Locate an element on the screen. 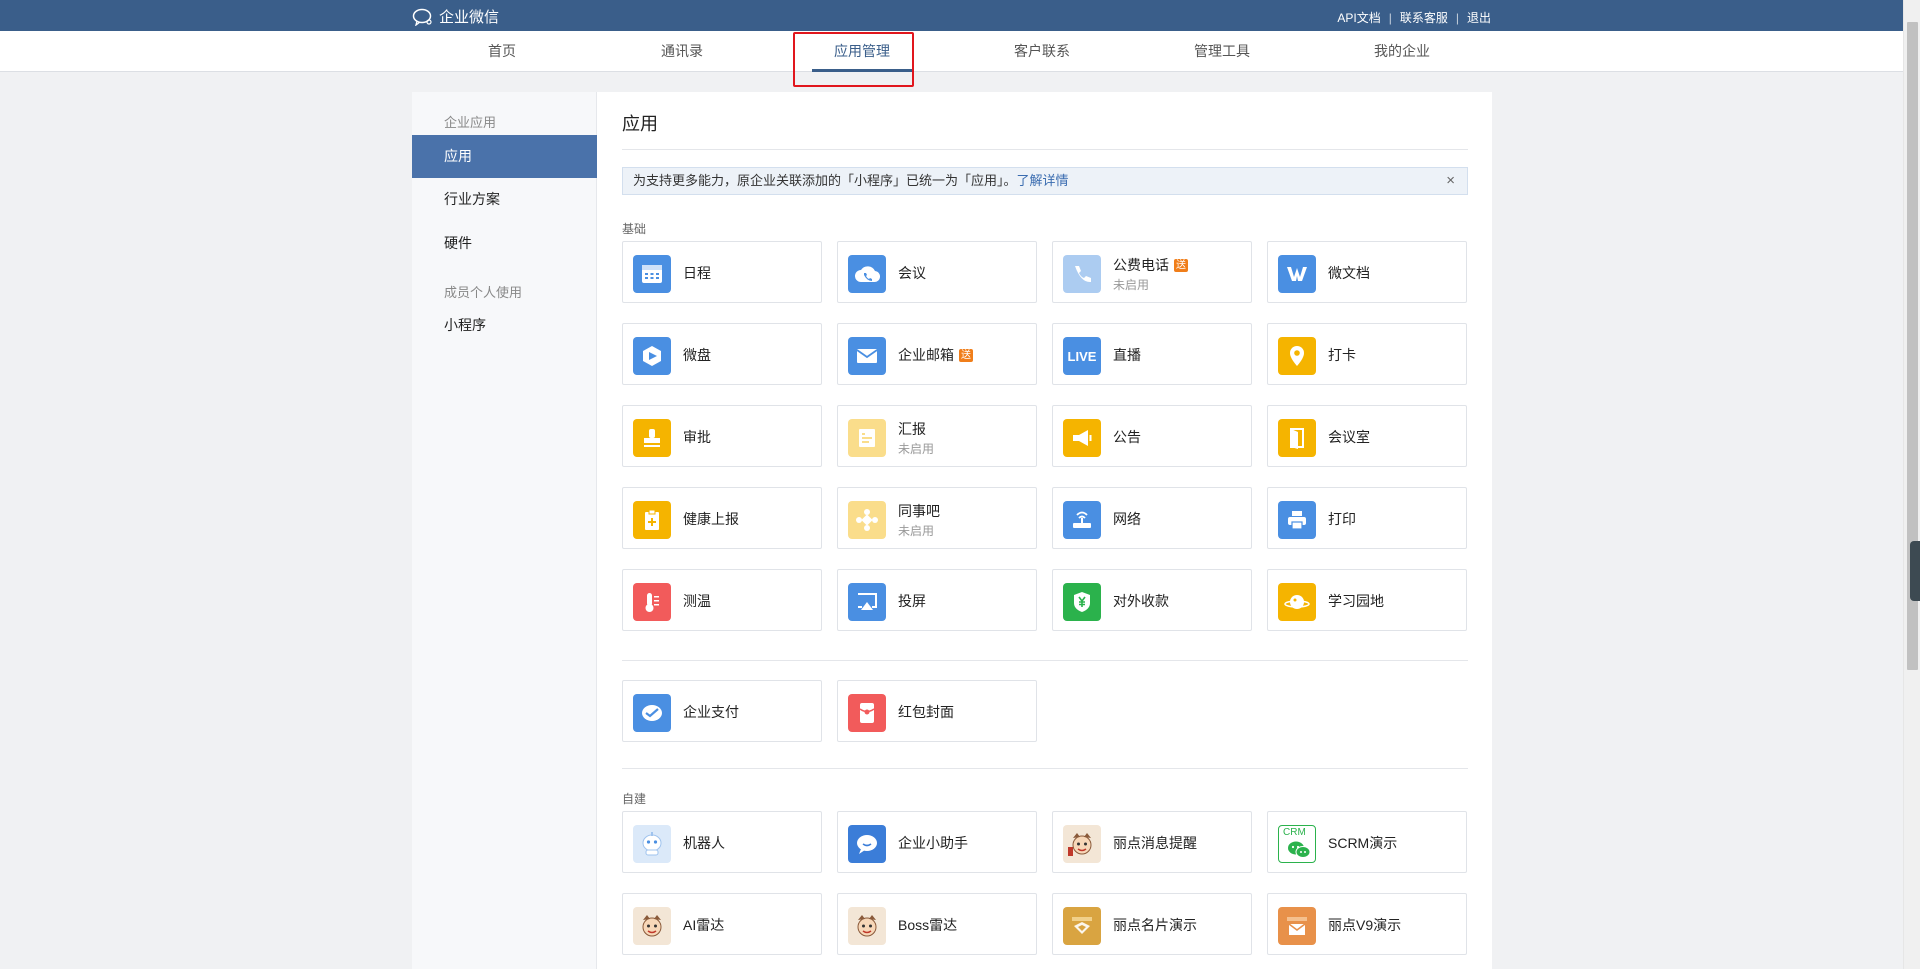 The image size is (1920, 969). app-card-checkin: 打卡 is located at coordinates (1367, 354).